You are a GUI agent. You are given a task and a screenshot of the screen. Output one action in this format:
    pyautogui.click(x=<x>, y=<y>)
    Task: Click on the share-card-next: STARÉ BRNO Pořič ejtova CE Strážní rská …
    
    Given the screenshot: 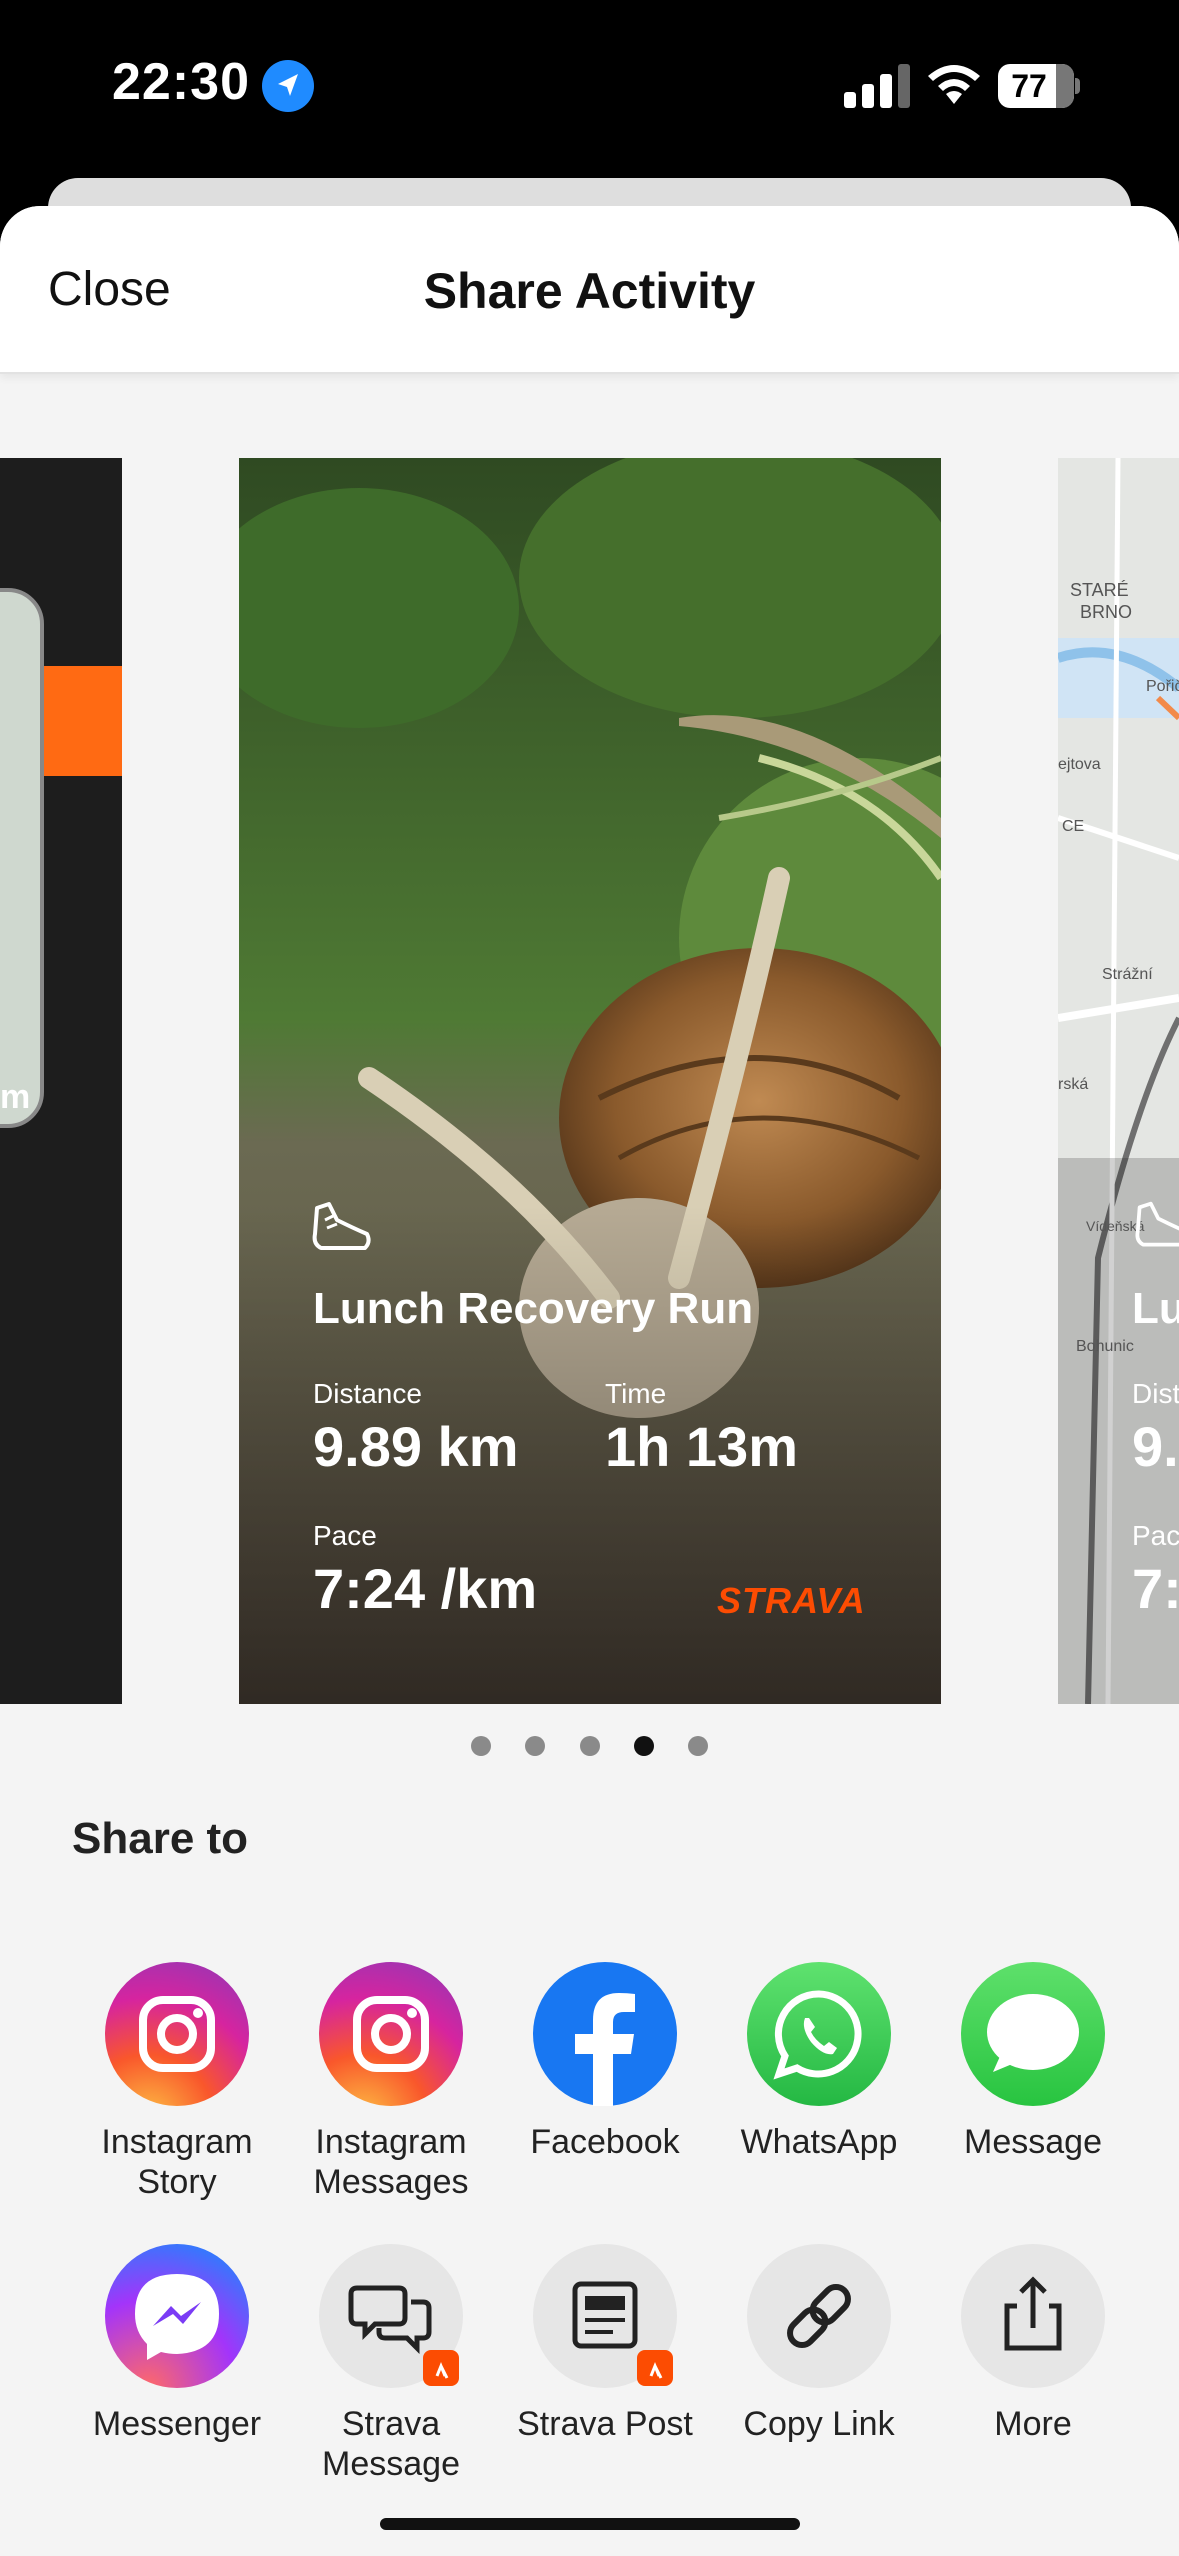 What is the action you would take?
    pyautogui.click(x=1118, y=1081)
    